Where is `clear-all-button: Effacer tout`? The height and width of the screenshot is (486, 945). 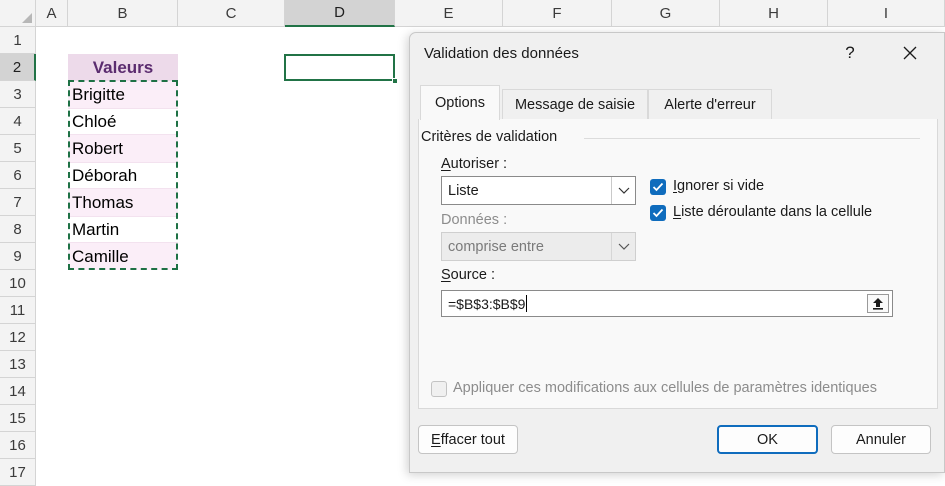
clear-all-button: Effacer tout is located at coordinates (468, 439).